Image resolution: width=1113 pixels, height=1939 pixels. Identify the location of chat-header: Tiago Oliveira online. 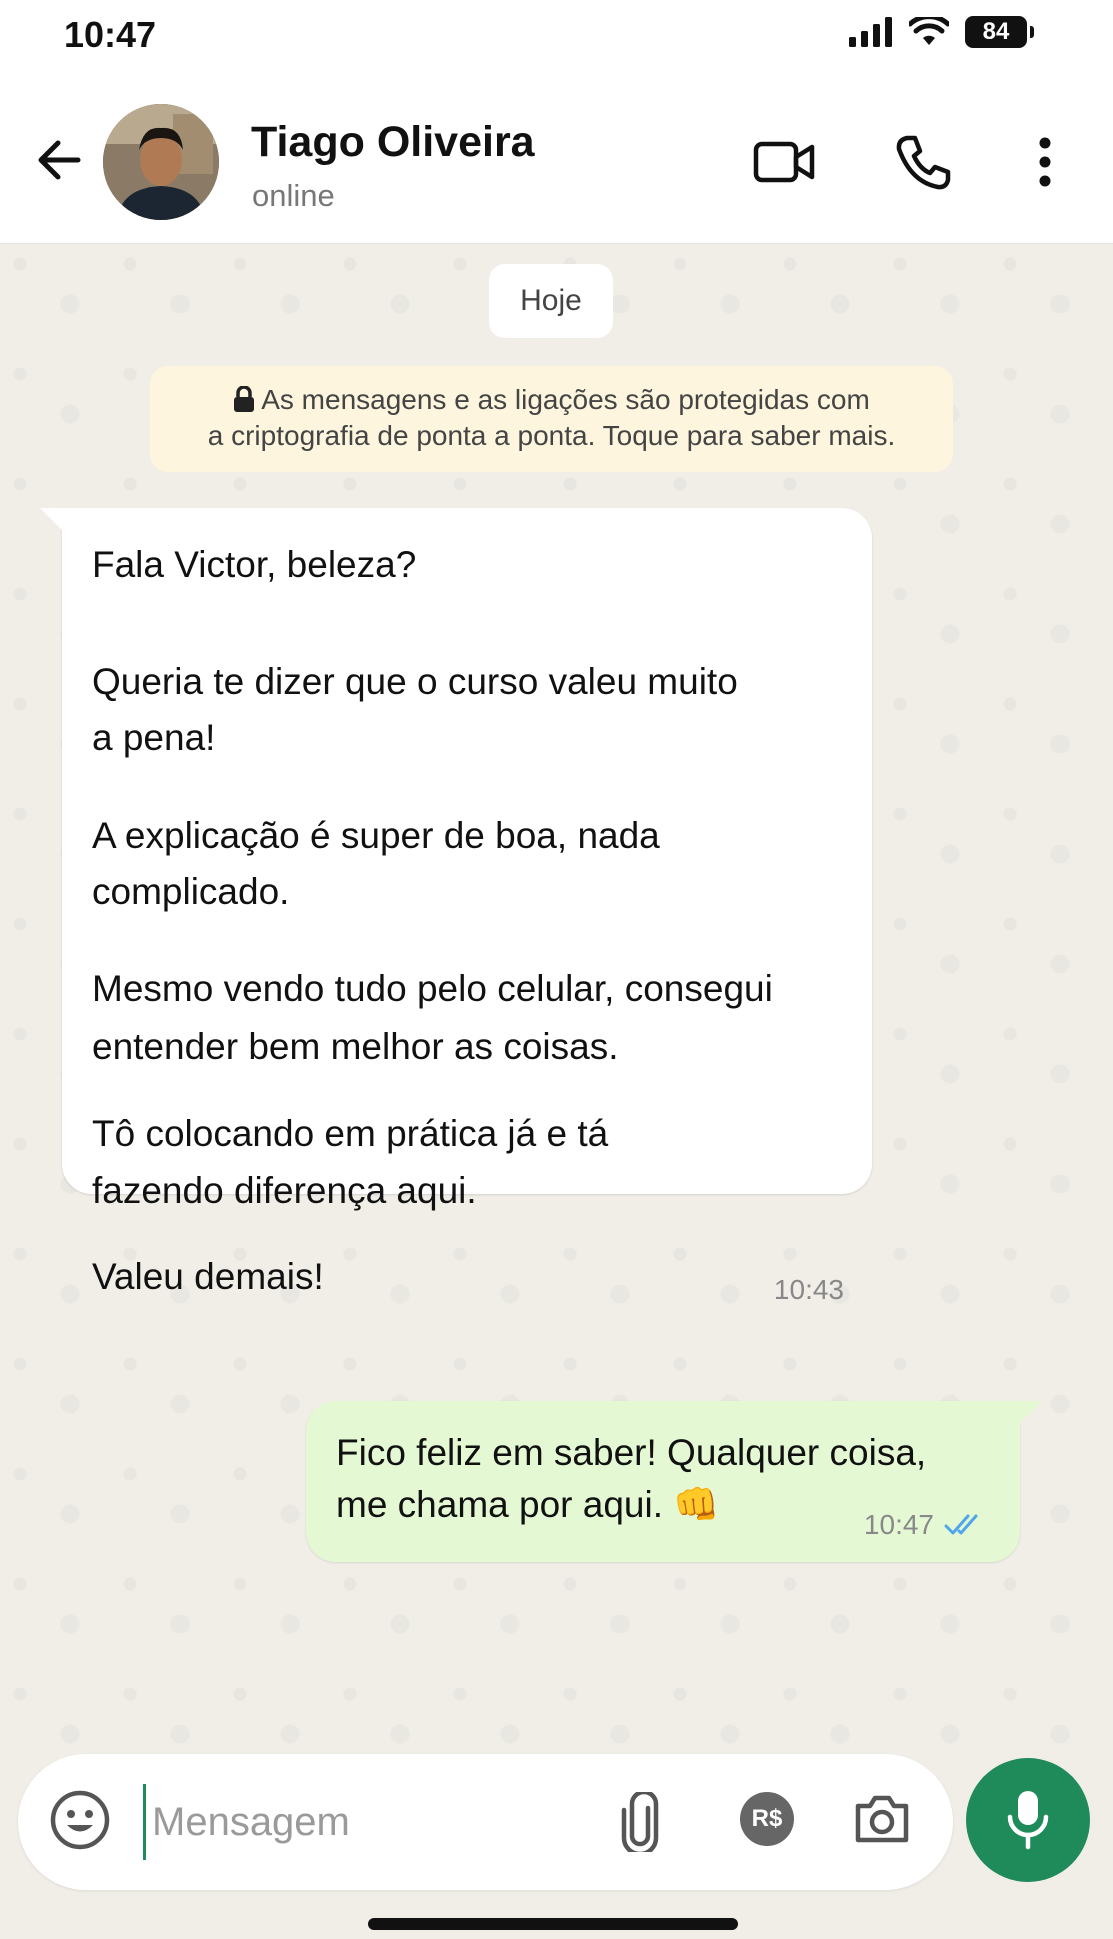
(556, 163).